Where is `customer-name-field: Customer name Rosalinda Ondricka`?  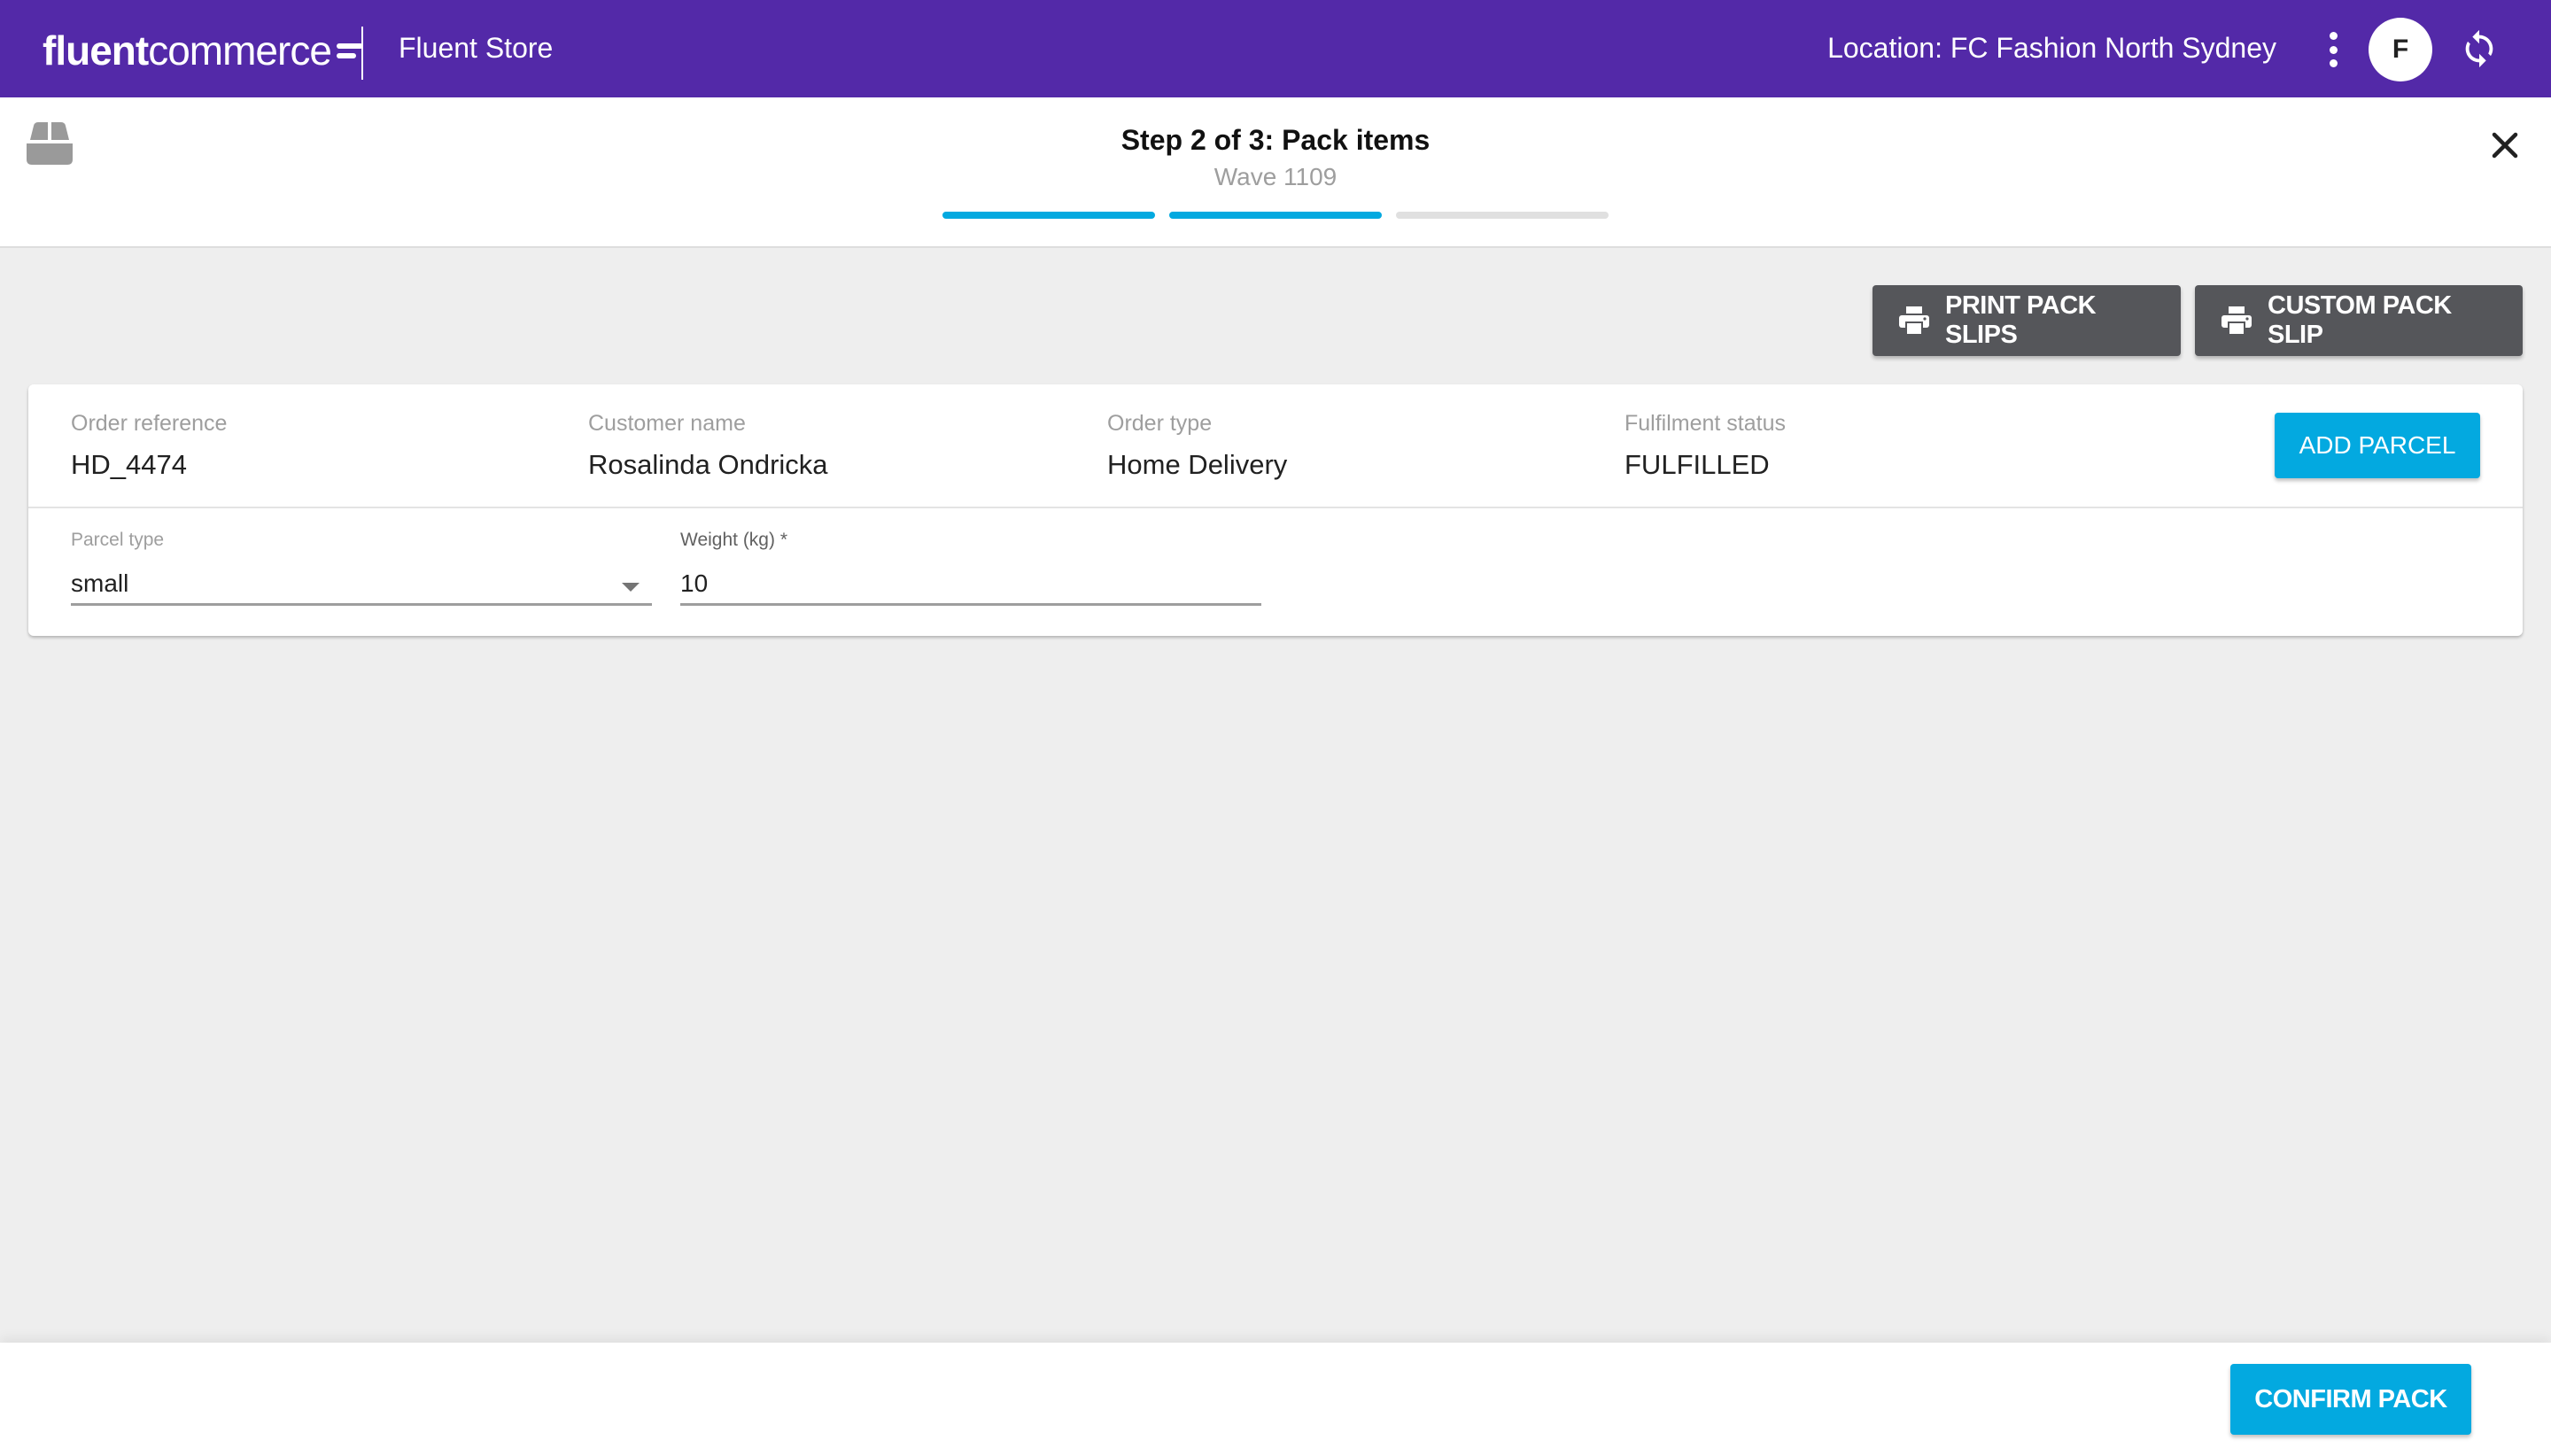
customer-name-field: Customer name Rosalinda Ondricka is located at coordinates (708, 446).